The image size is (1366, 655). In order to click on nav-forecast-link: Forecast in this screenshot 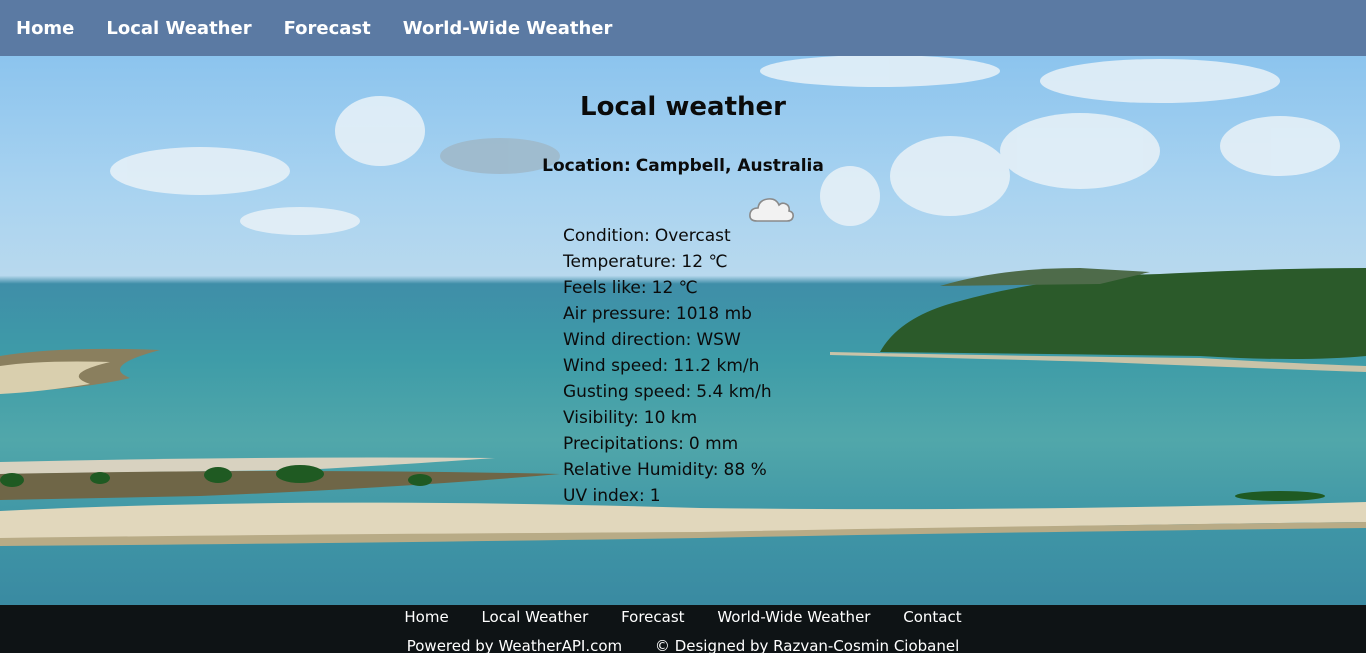, I will do `click(327, 28)`.